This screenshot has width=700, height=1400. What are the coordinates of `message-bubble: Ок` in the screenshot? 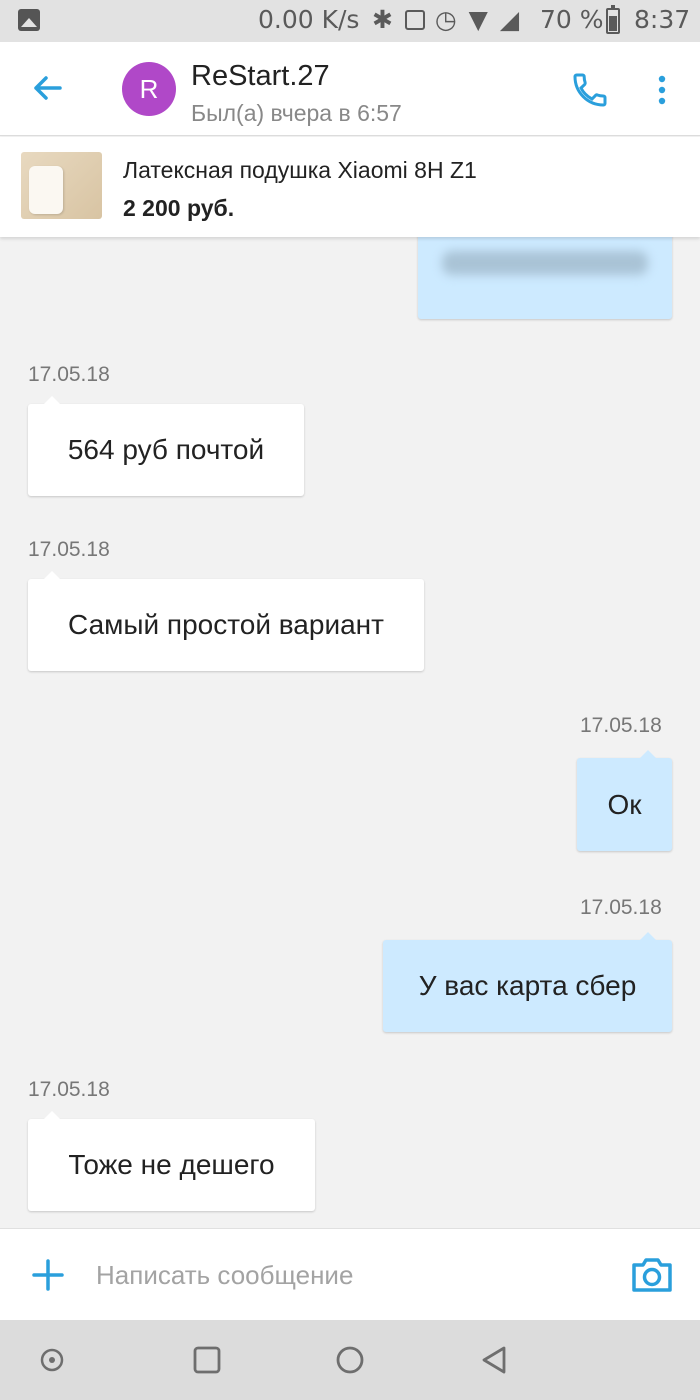 It's located at (624, 800).